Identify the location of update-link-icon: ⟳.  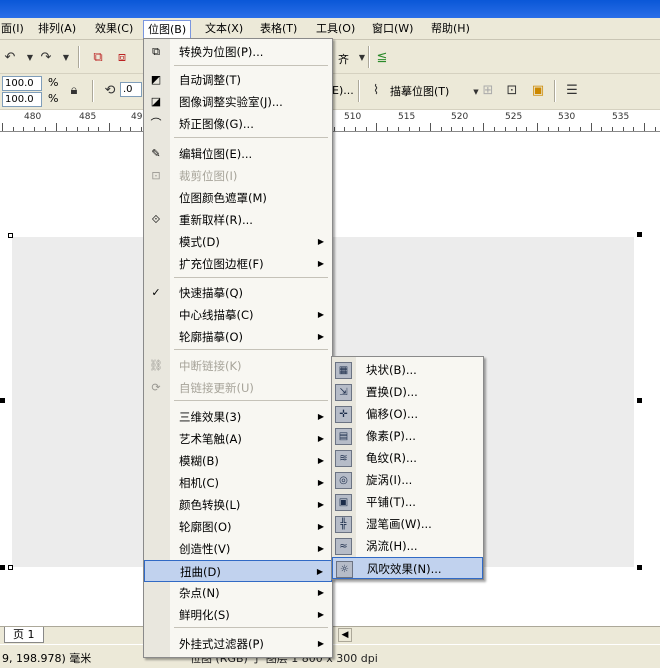
(156, 387).